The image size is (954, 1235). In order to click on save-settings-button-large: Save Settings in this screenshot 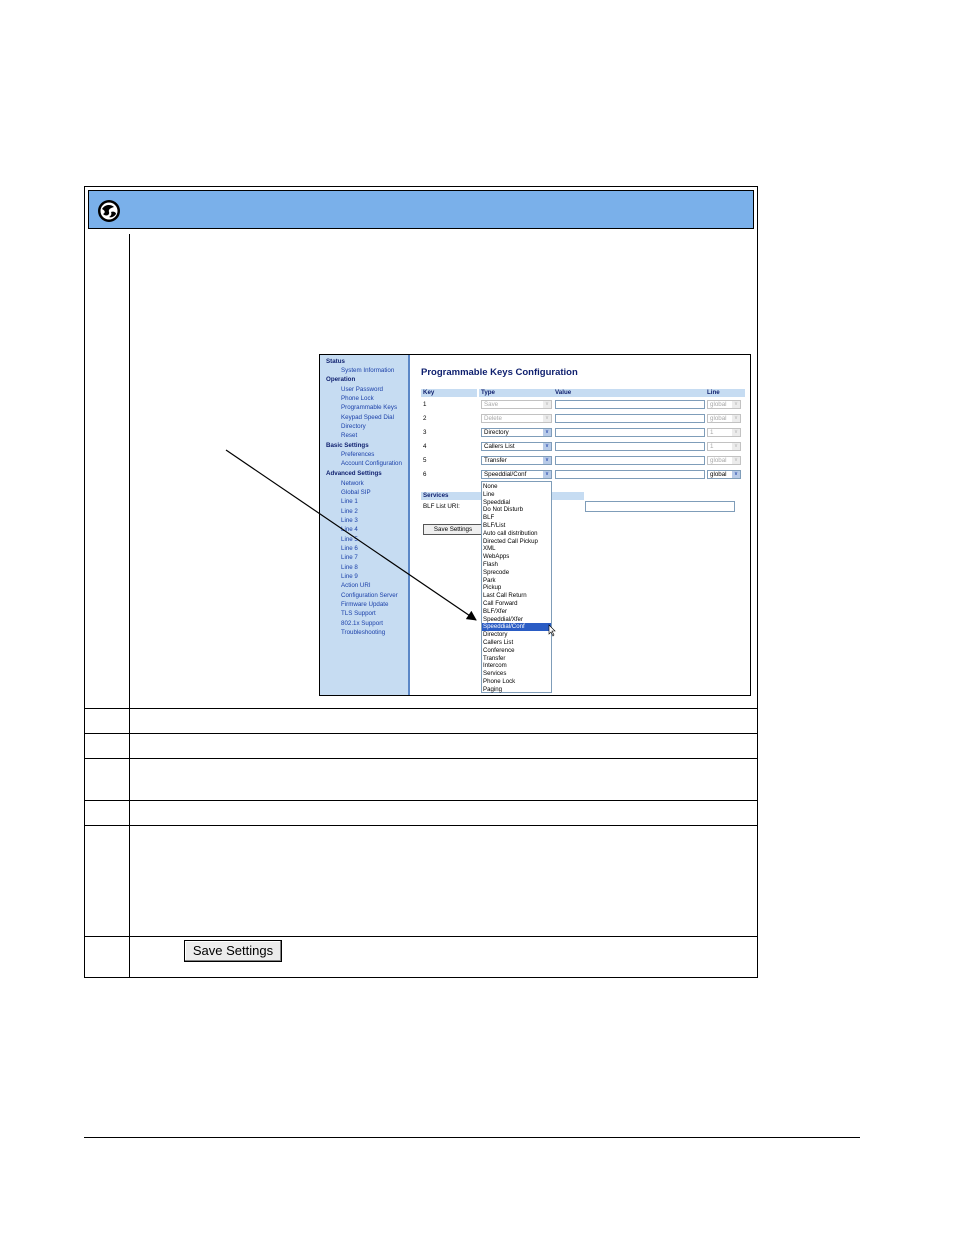, I will do `click(233, 951)`.